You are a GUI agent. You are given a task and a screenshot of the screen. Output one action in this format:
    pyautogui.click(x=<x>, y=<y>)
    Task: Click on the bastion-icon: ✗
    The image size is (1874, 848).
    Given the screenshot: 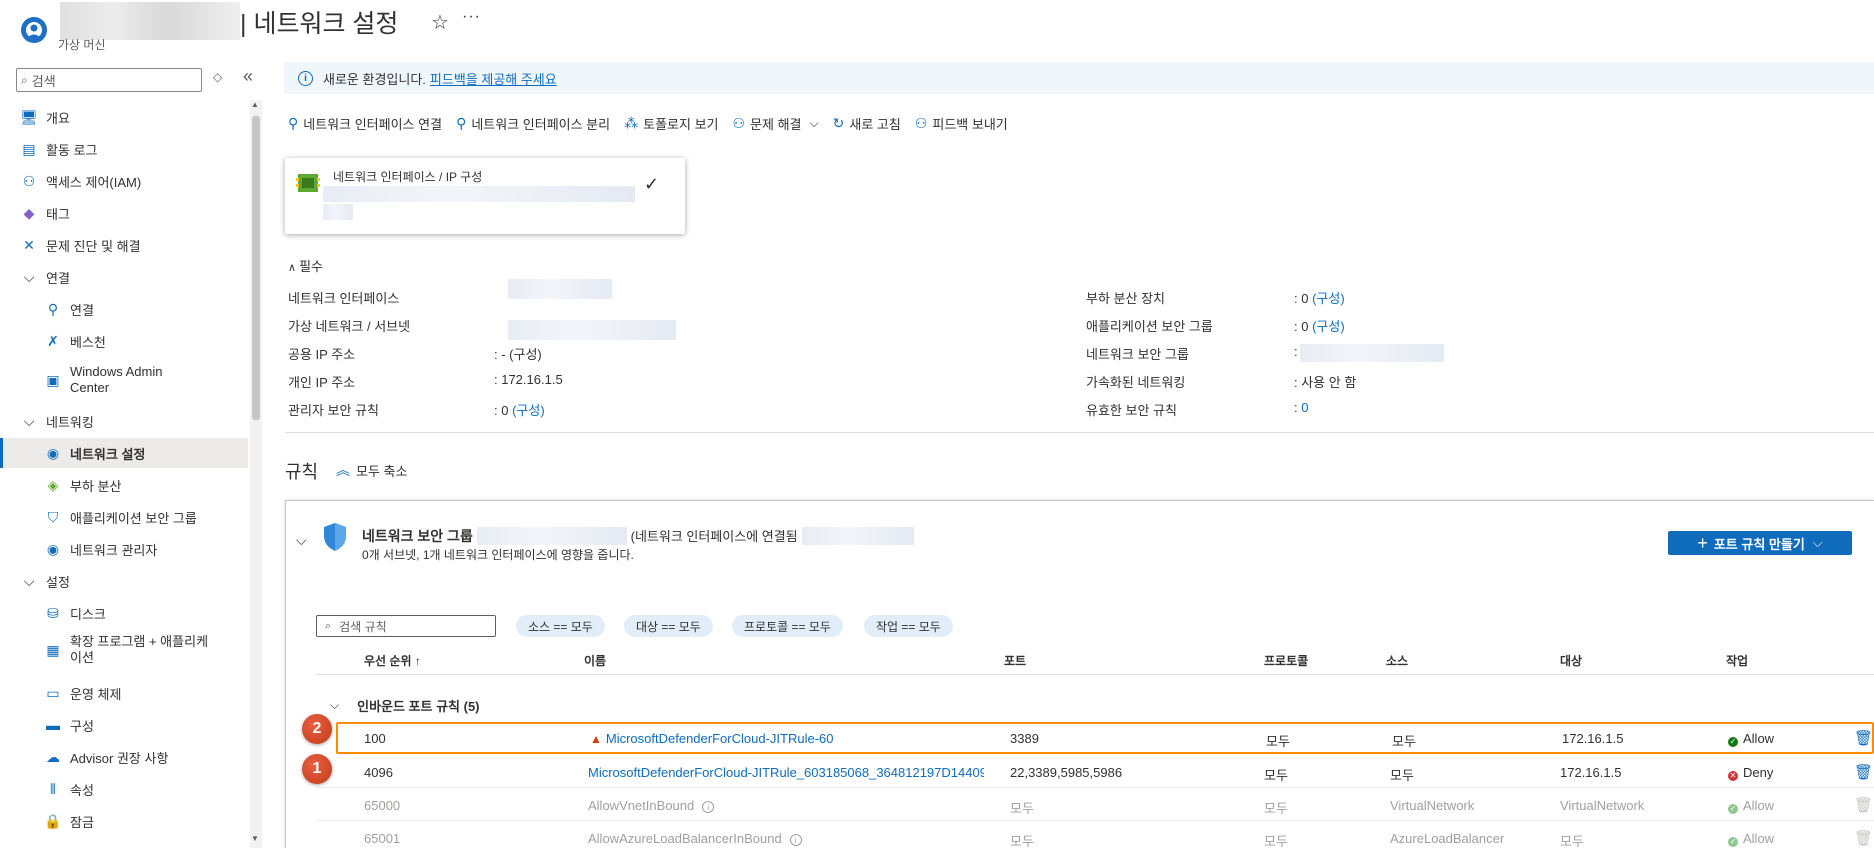 What is the action you would take?
    pyautogui.click(x=53, y=340)
    